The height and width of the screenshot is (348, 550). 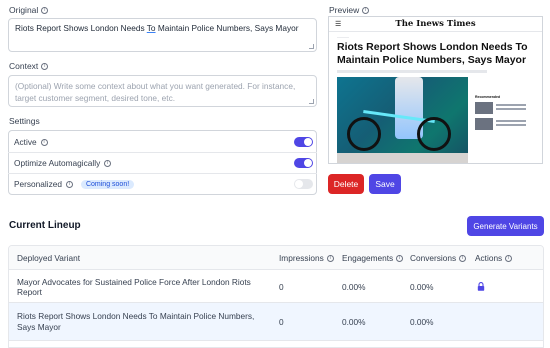 I want to click on coming-soon-badge: Coming soon!, so click(x=107, y=184).